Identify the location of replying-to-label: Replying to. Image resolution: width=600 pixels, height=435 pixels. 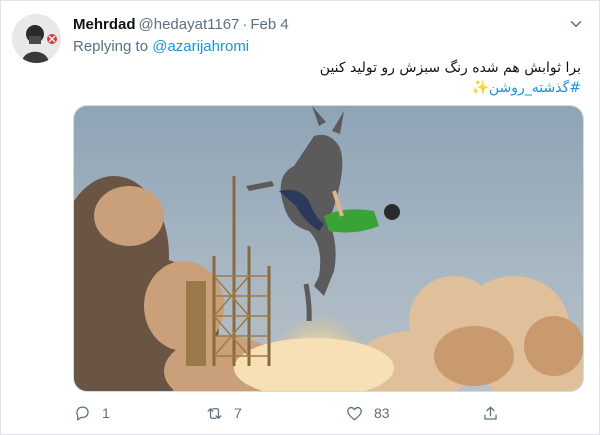
(111, 46).